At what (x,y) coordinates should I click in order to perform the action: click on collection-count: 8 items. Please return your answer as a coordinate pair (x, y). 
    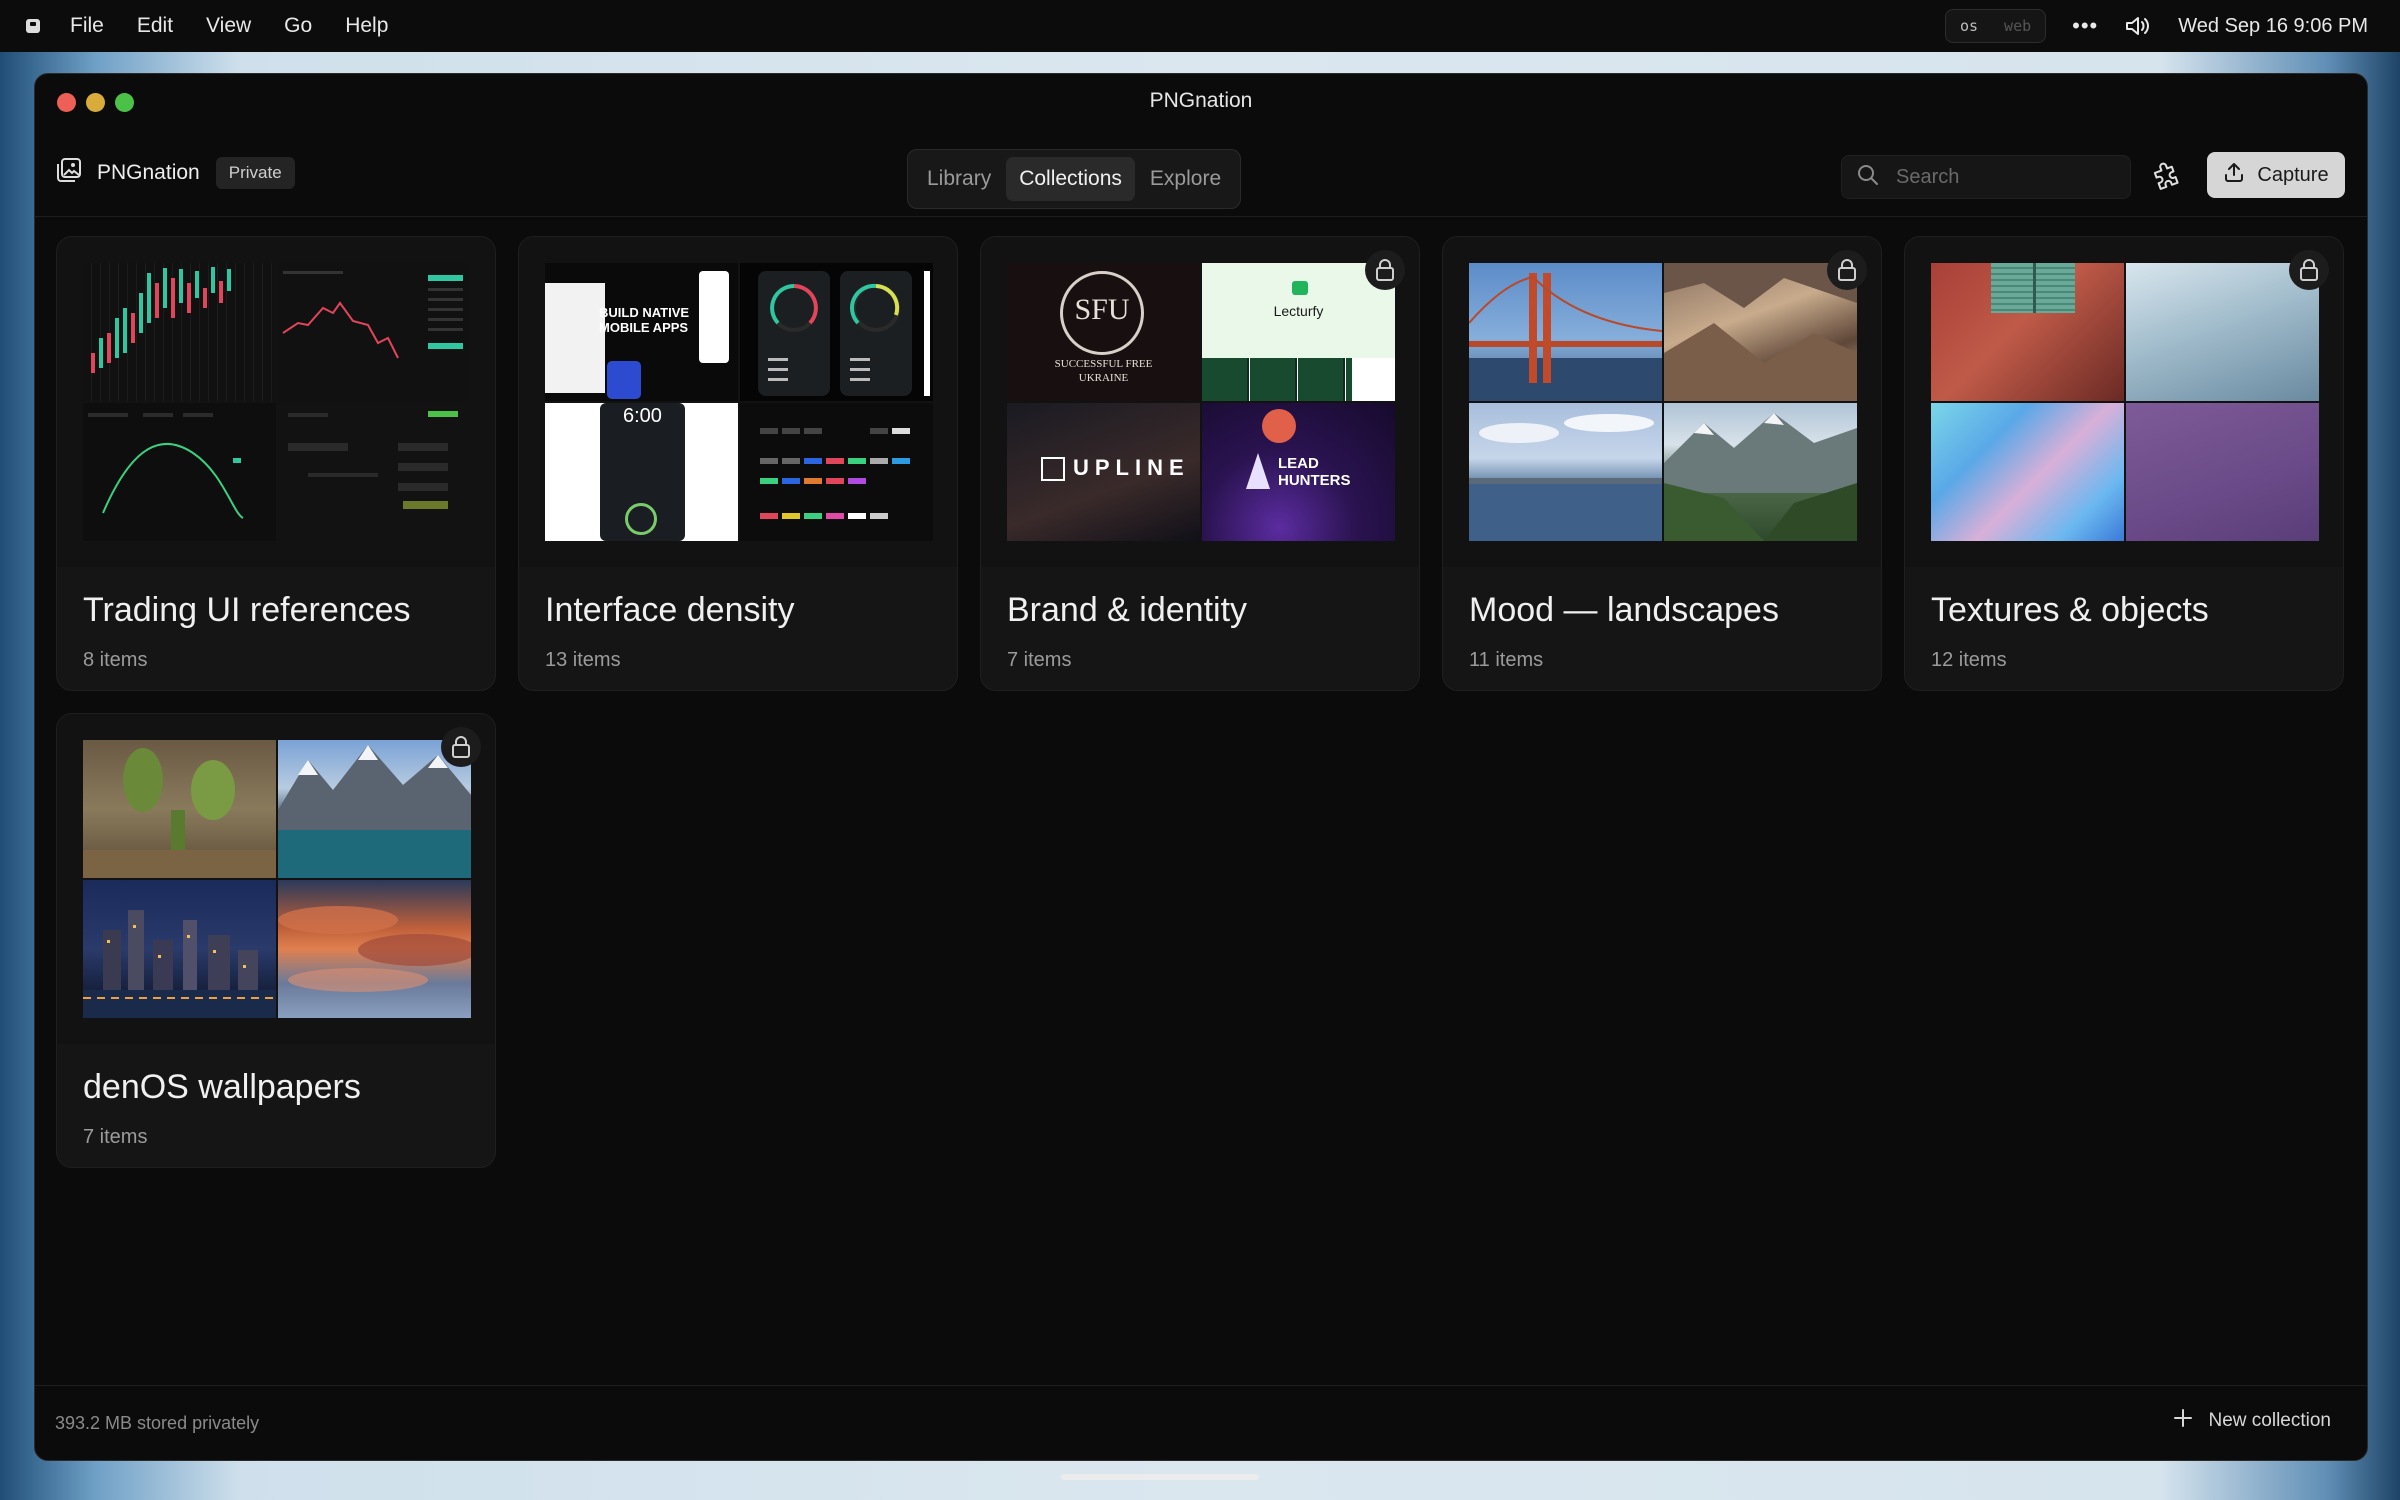
    Looking at the image, I should click on (115, 660).